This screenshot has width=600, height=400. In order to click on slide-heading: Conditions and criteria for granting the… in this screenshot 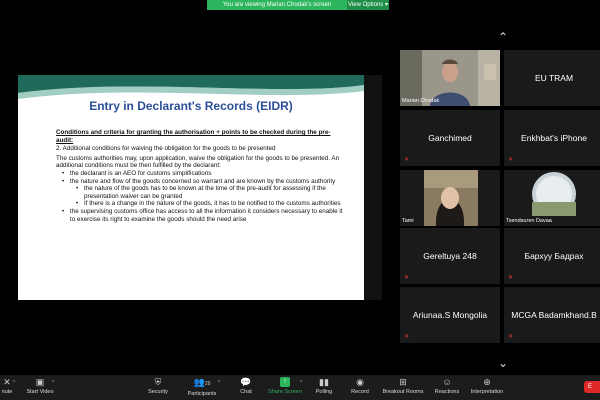, I will do `click(193, 136)`.